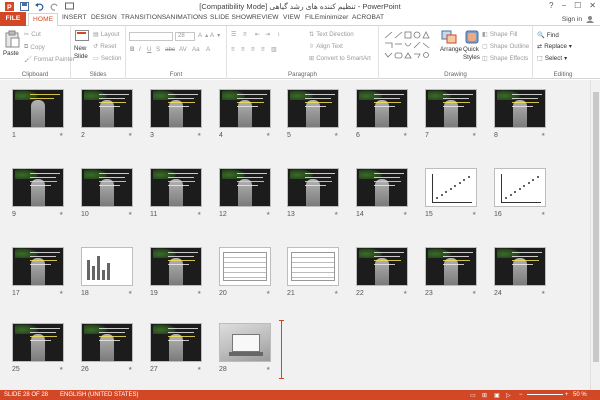 This screenshot has width=600, height=400. Describe the element at coordinates (505, 46) in the screenshot. I see `shape-outline-button: ▢ Shape Outline` at that location.